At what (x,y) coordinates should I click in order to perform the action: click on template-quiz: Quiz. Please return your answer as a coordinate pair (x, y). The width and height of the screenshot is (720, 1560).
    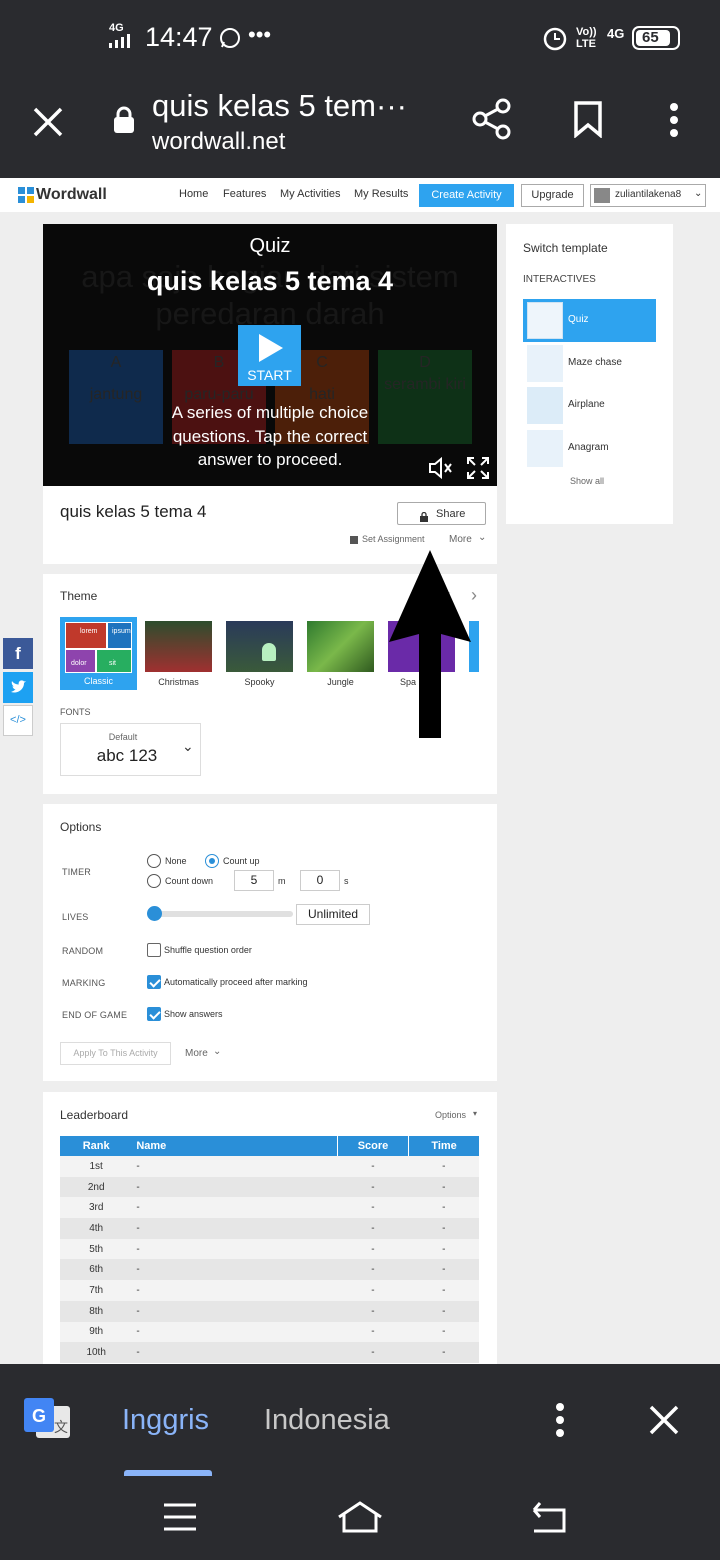
    Looking at the image, I should click on (589, 320).